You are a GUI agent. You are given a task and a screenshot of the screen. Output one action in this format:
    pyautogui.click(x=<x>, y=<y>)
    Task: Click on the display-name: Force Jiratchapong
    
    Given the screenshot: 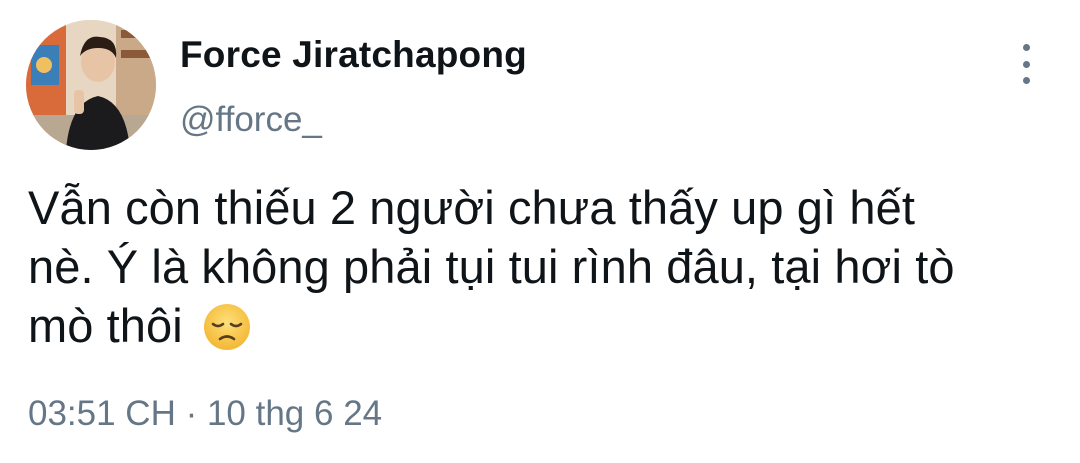 What is the action you would take?
    pyautogui.click(x=353, y=55)
    